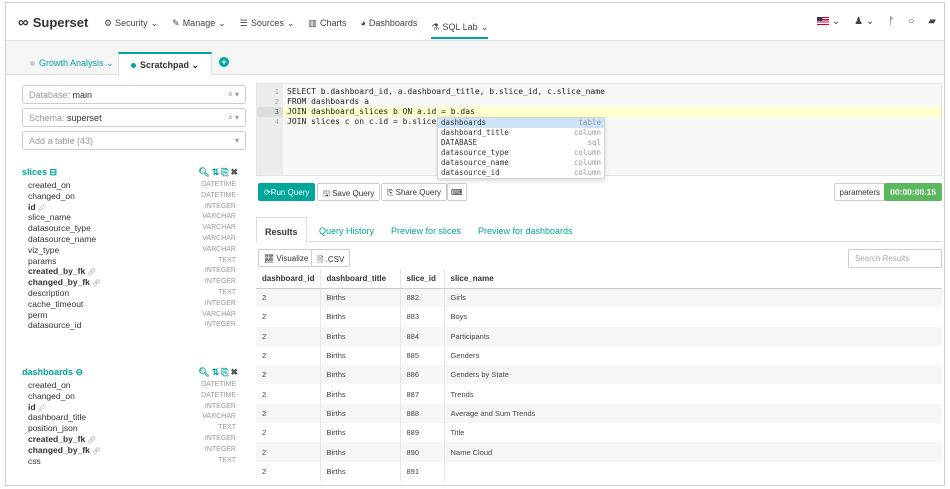 The width and height of the screenshot is (950, 489). Describe the element at coordinates (91, 440) in the screenshot. I see `link-icon: 🔗︎` at that location.